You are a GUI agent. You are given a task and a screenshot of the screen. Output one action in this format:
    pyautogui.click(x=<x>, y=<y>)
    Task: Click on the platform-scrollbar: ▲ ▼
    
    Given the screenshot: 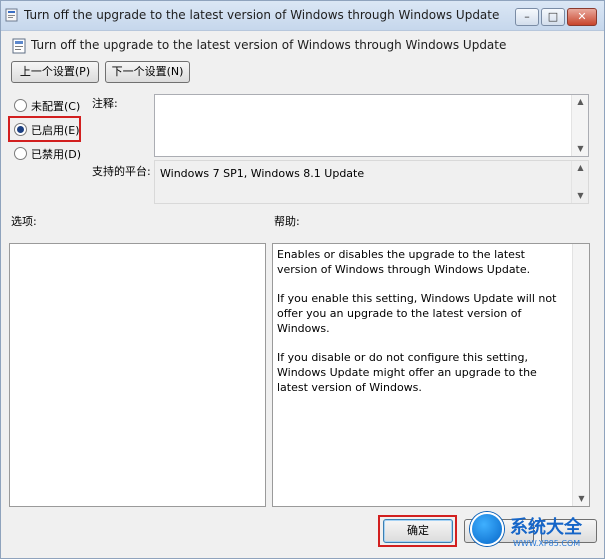 What is the action you would take?
    pyautogui.click(x=579, y=182)
    